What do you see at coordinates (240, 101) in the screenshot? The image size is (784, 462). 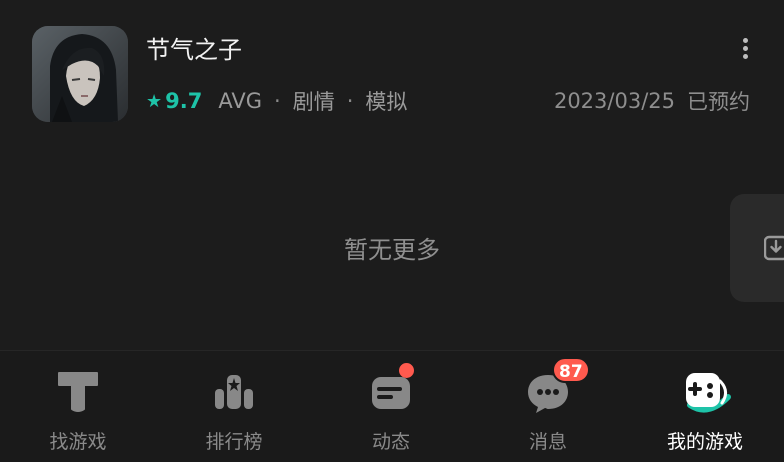 I see `game-tag: AVG` at bounding box center [240, 101].